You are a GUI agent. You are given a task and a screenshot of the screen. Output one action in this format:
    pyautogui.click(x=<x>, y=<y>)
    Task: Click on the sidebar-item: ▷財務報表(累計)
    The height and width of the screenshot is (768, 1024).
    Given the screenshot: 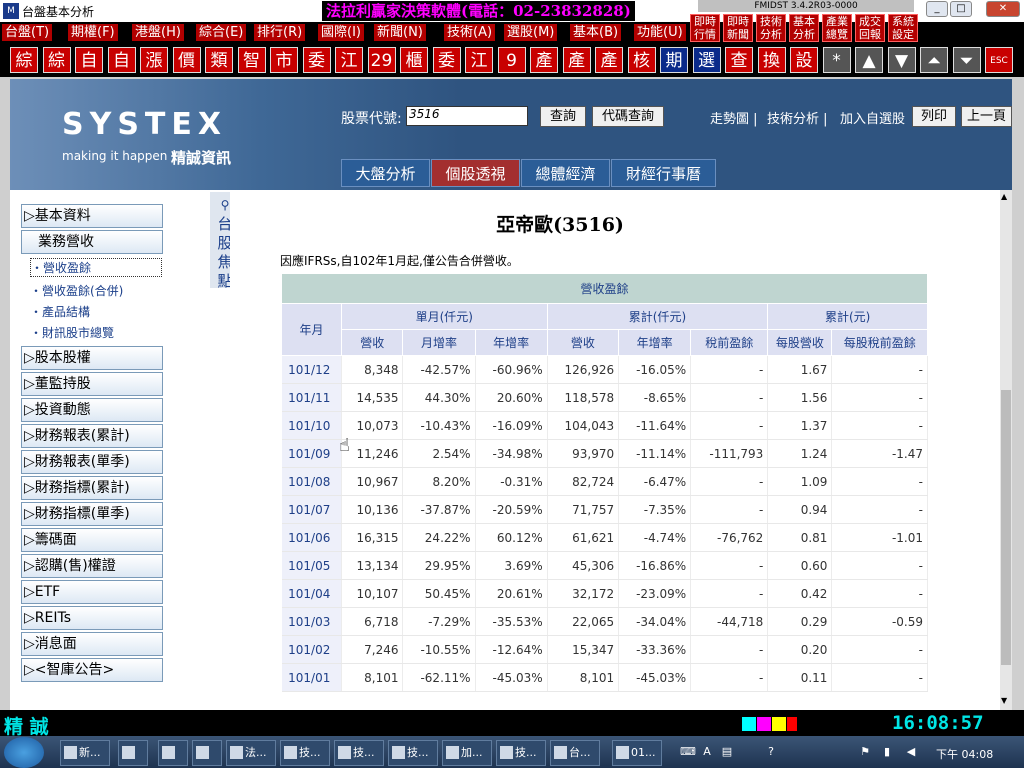 What is the action you would take?
    pyautogui.click(x=92, y=436)
    